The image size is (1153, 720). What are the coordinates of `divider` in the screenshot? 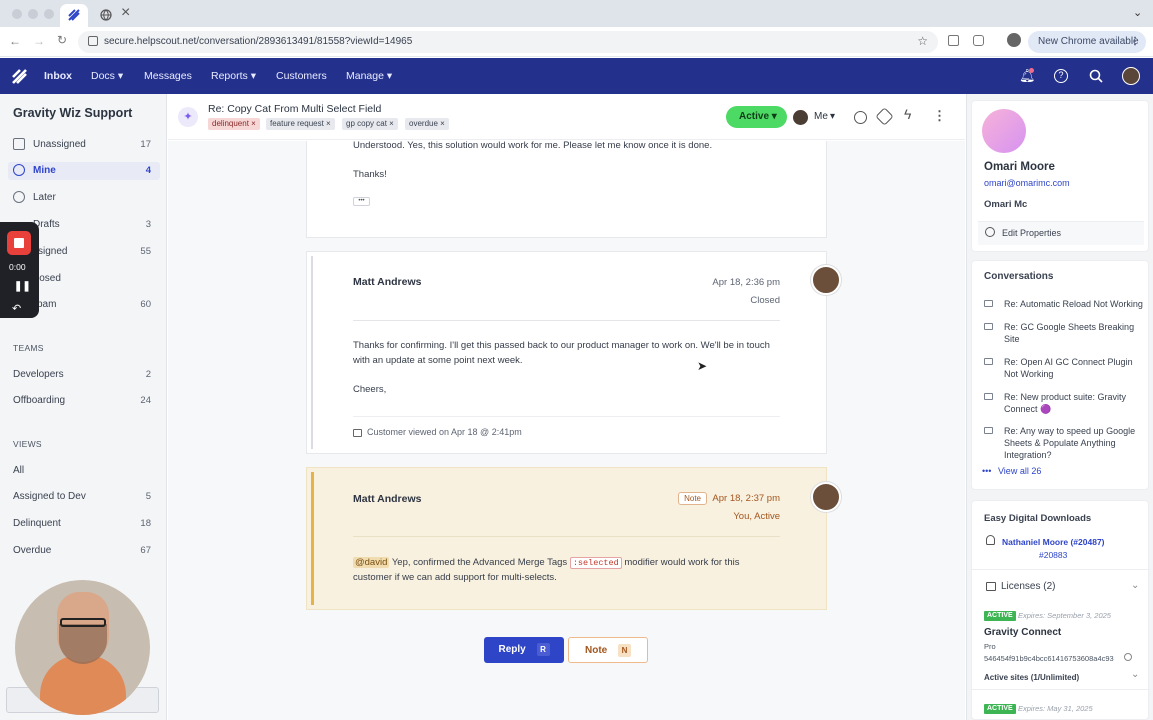 It's located at (566, 320).